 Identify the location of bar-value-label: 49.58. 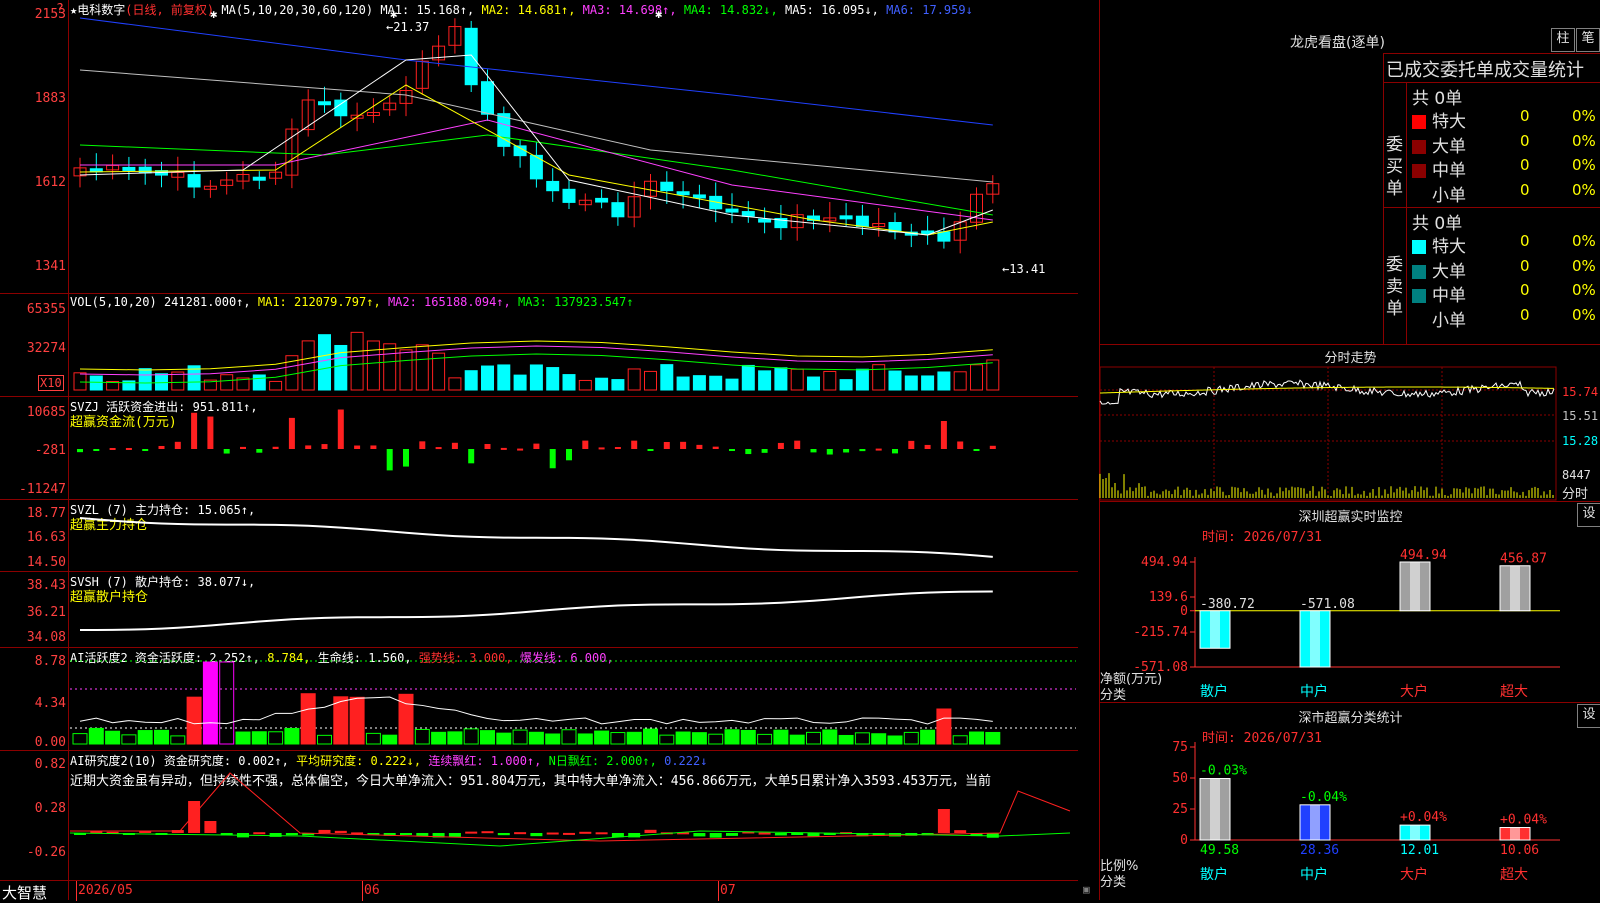
(1219, 850).